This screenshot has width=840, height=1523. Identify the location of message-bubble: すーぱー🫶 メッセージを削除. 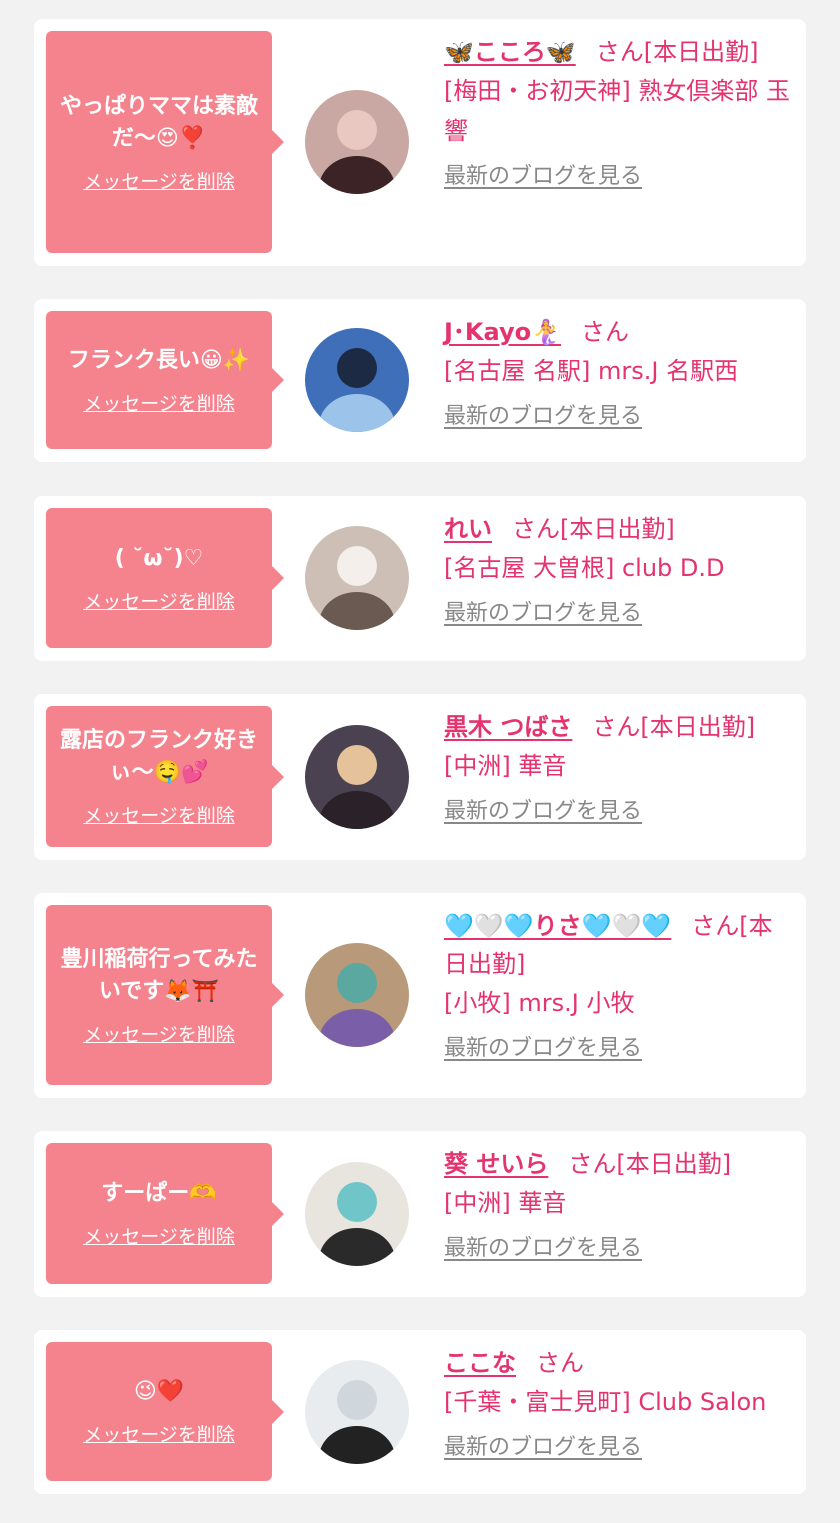
(165, 1213).